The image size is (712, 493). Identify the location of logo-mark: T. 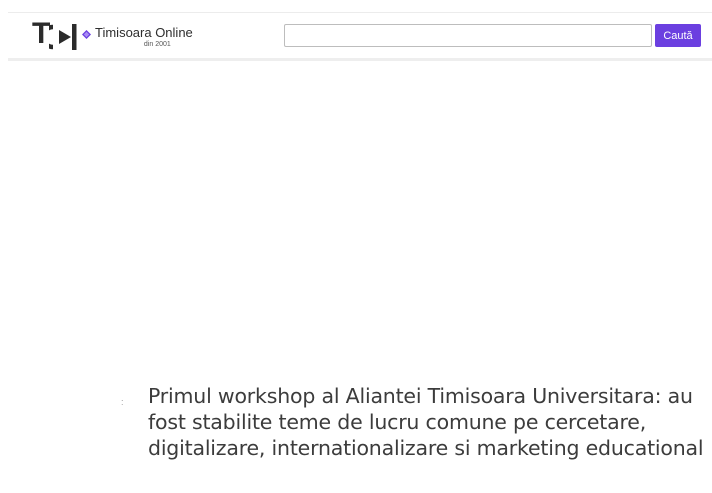
(55, 33).